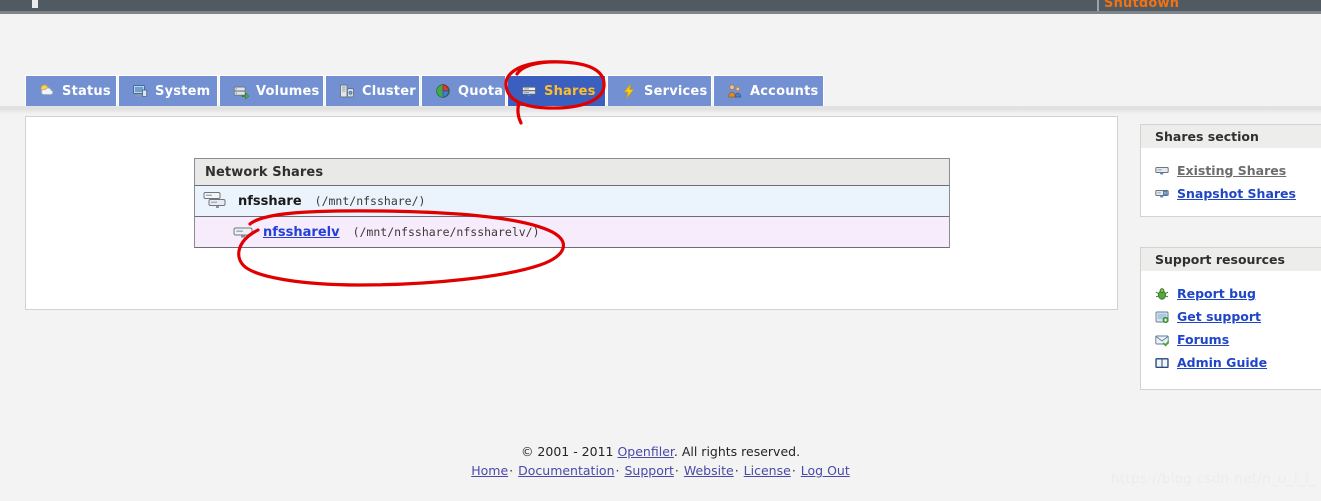 Image resolution: width=1321 pixels, height=501 pixels. I want to click on volumes-arrow-icon, so click(241, 92).